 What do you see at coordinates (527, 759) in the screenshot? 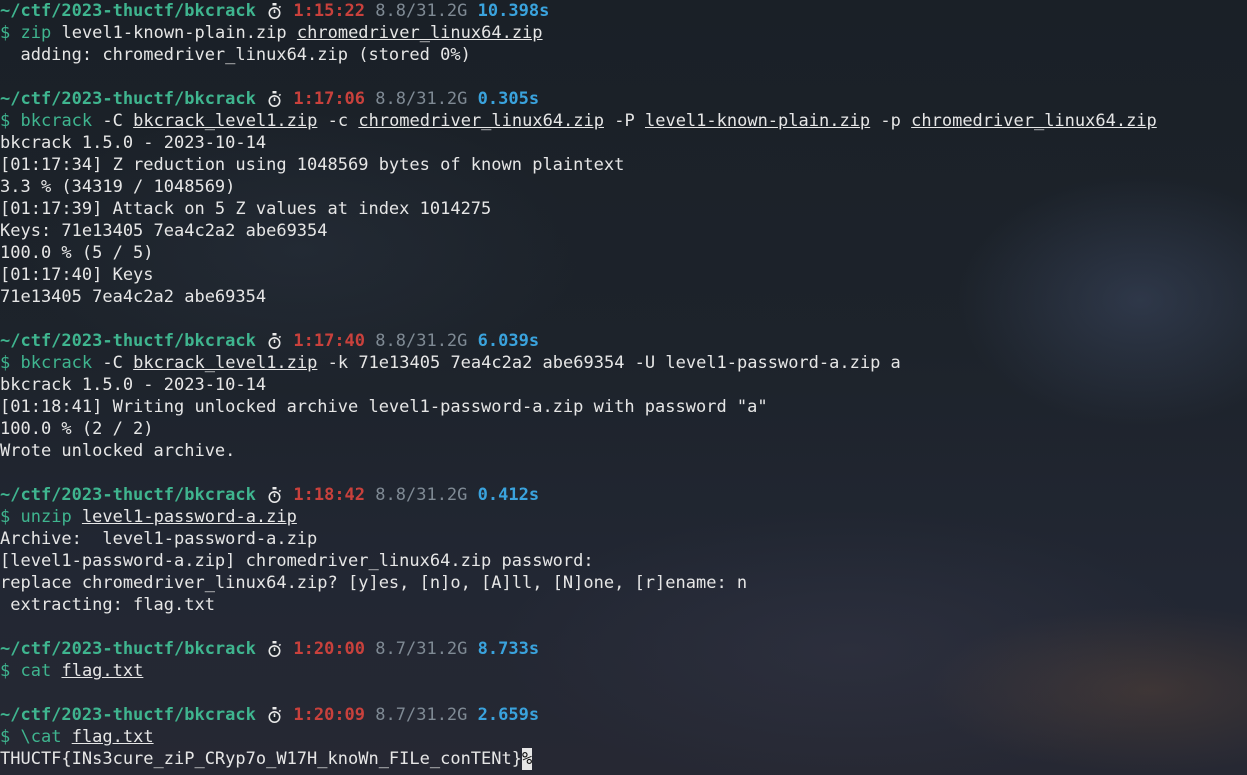
I see `terminal-cursor: %` at bounding box center [527, 759].